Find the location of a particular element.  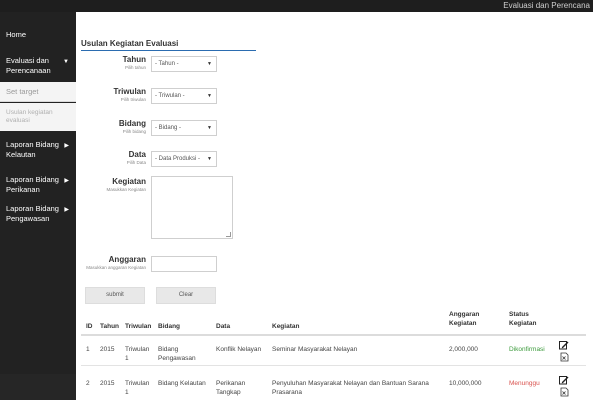

col-header-anggaran-l2: Kegiatan is located at coordinates (463, 323).